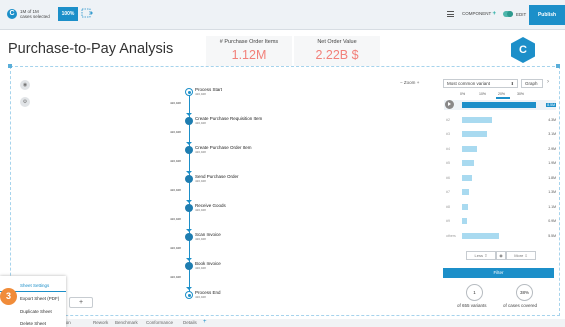 Image resolution: width=565 pixels, height=327 pixels. I want to click on step-number-badge: 3, so click(8, 296).